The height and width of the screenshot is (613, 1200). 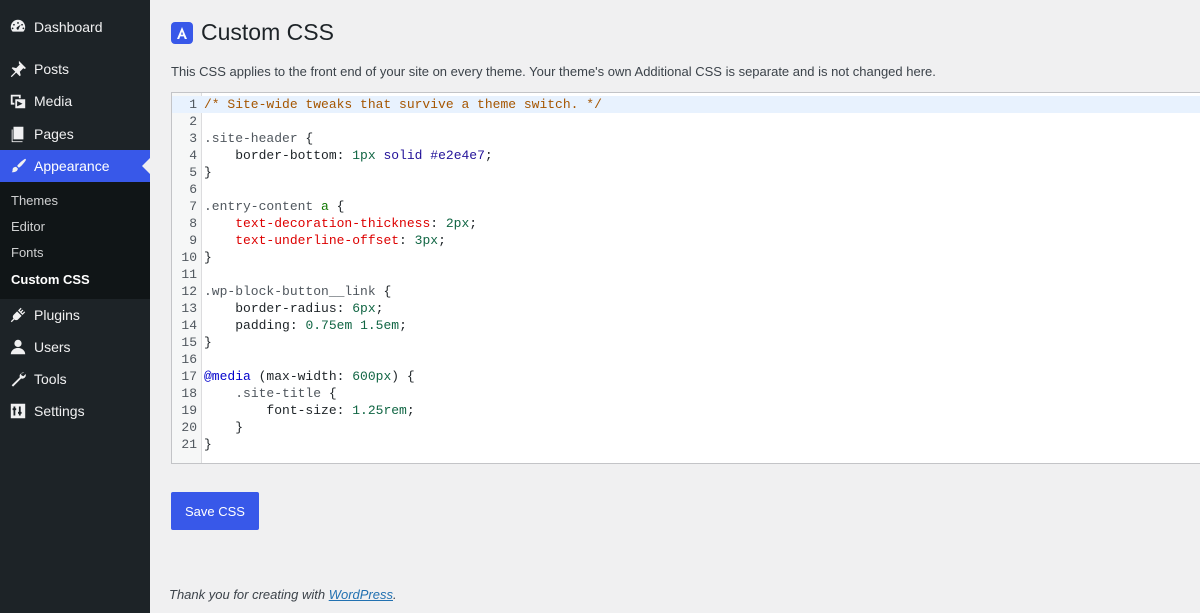 I want to click on code-line: 5}, so click(x=686, y=172).